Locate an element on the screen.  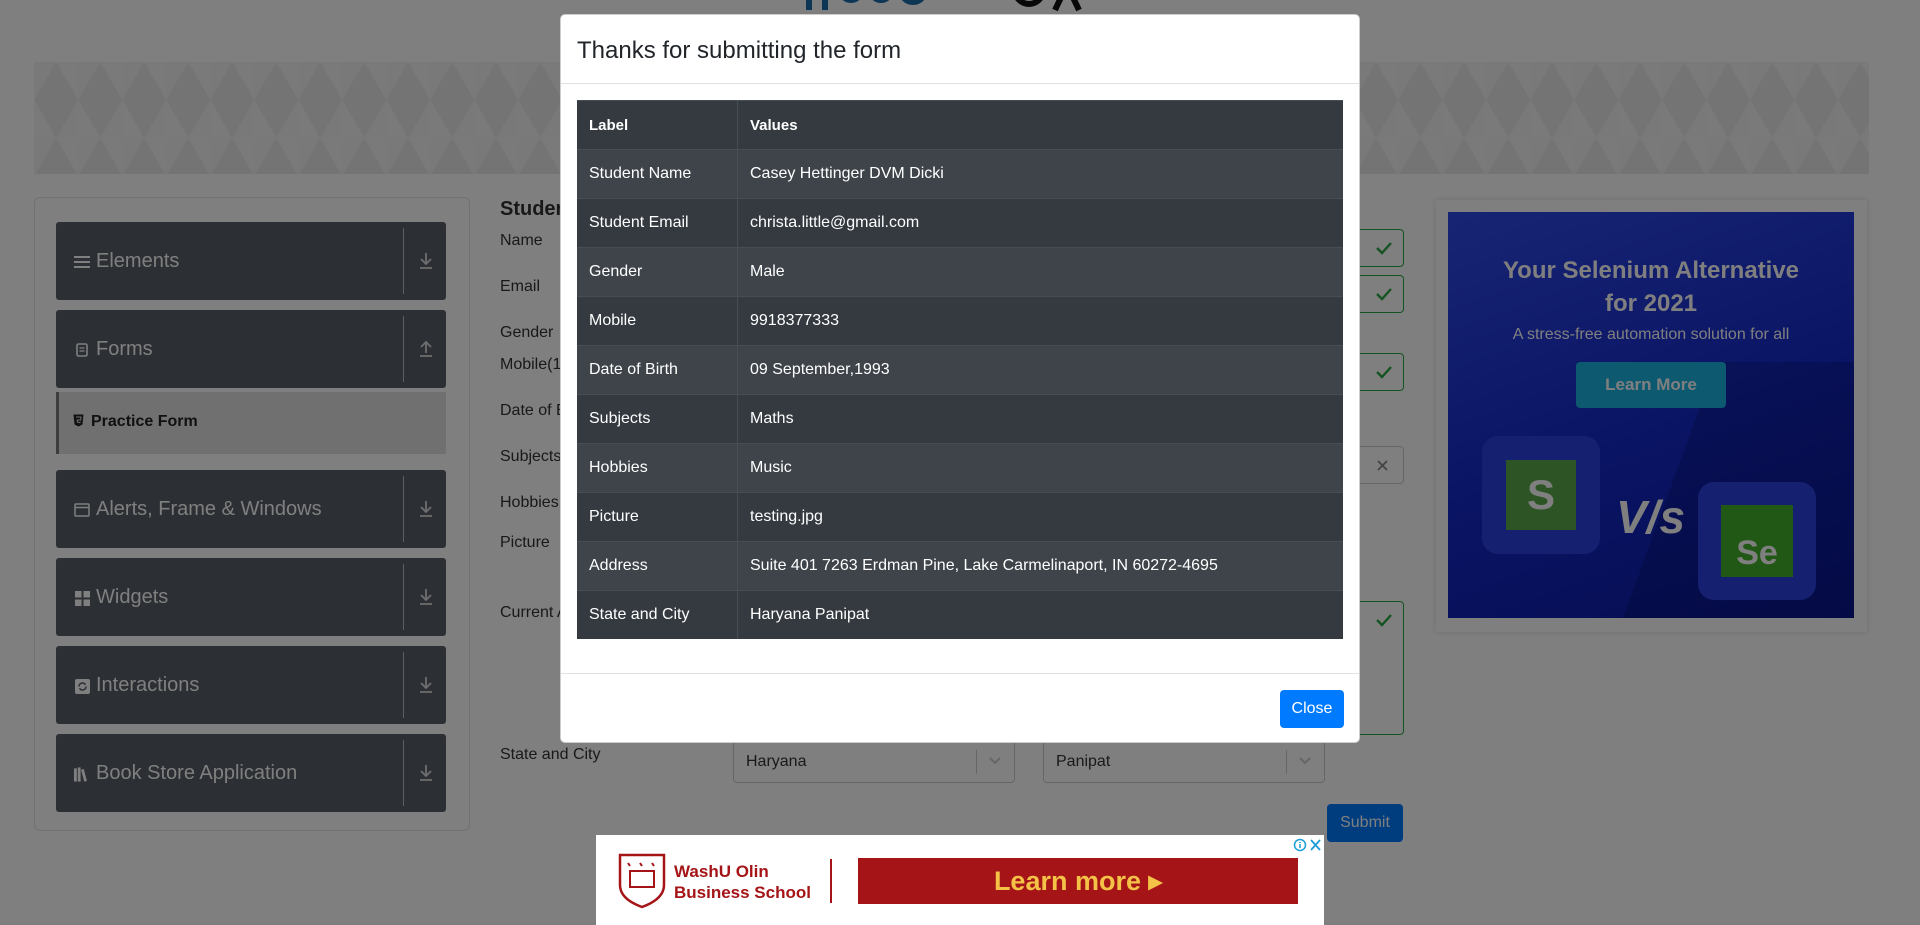
table-row: Hobbies Music is located at coordinates (960, 468).